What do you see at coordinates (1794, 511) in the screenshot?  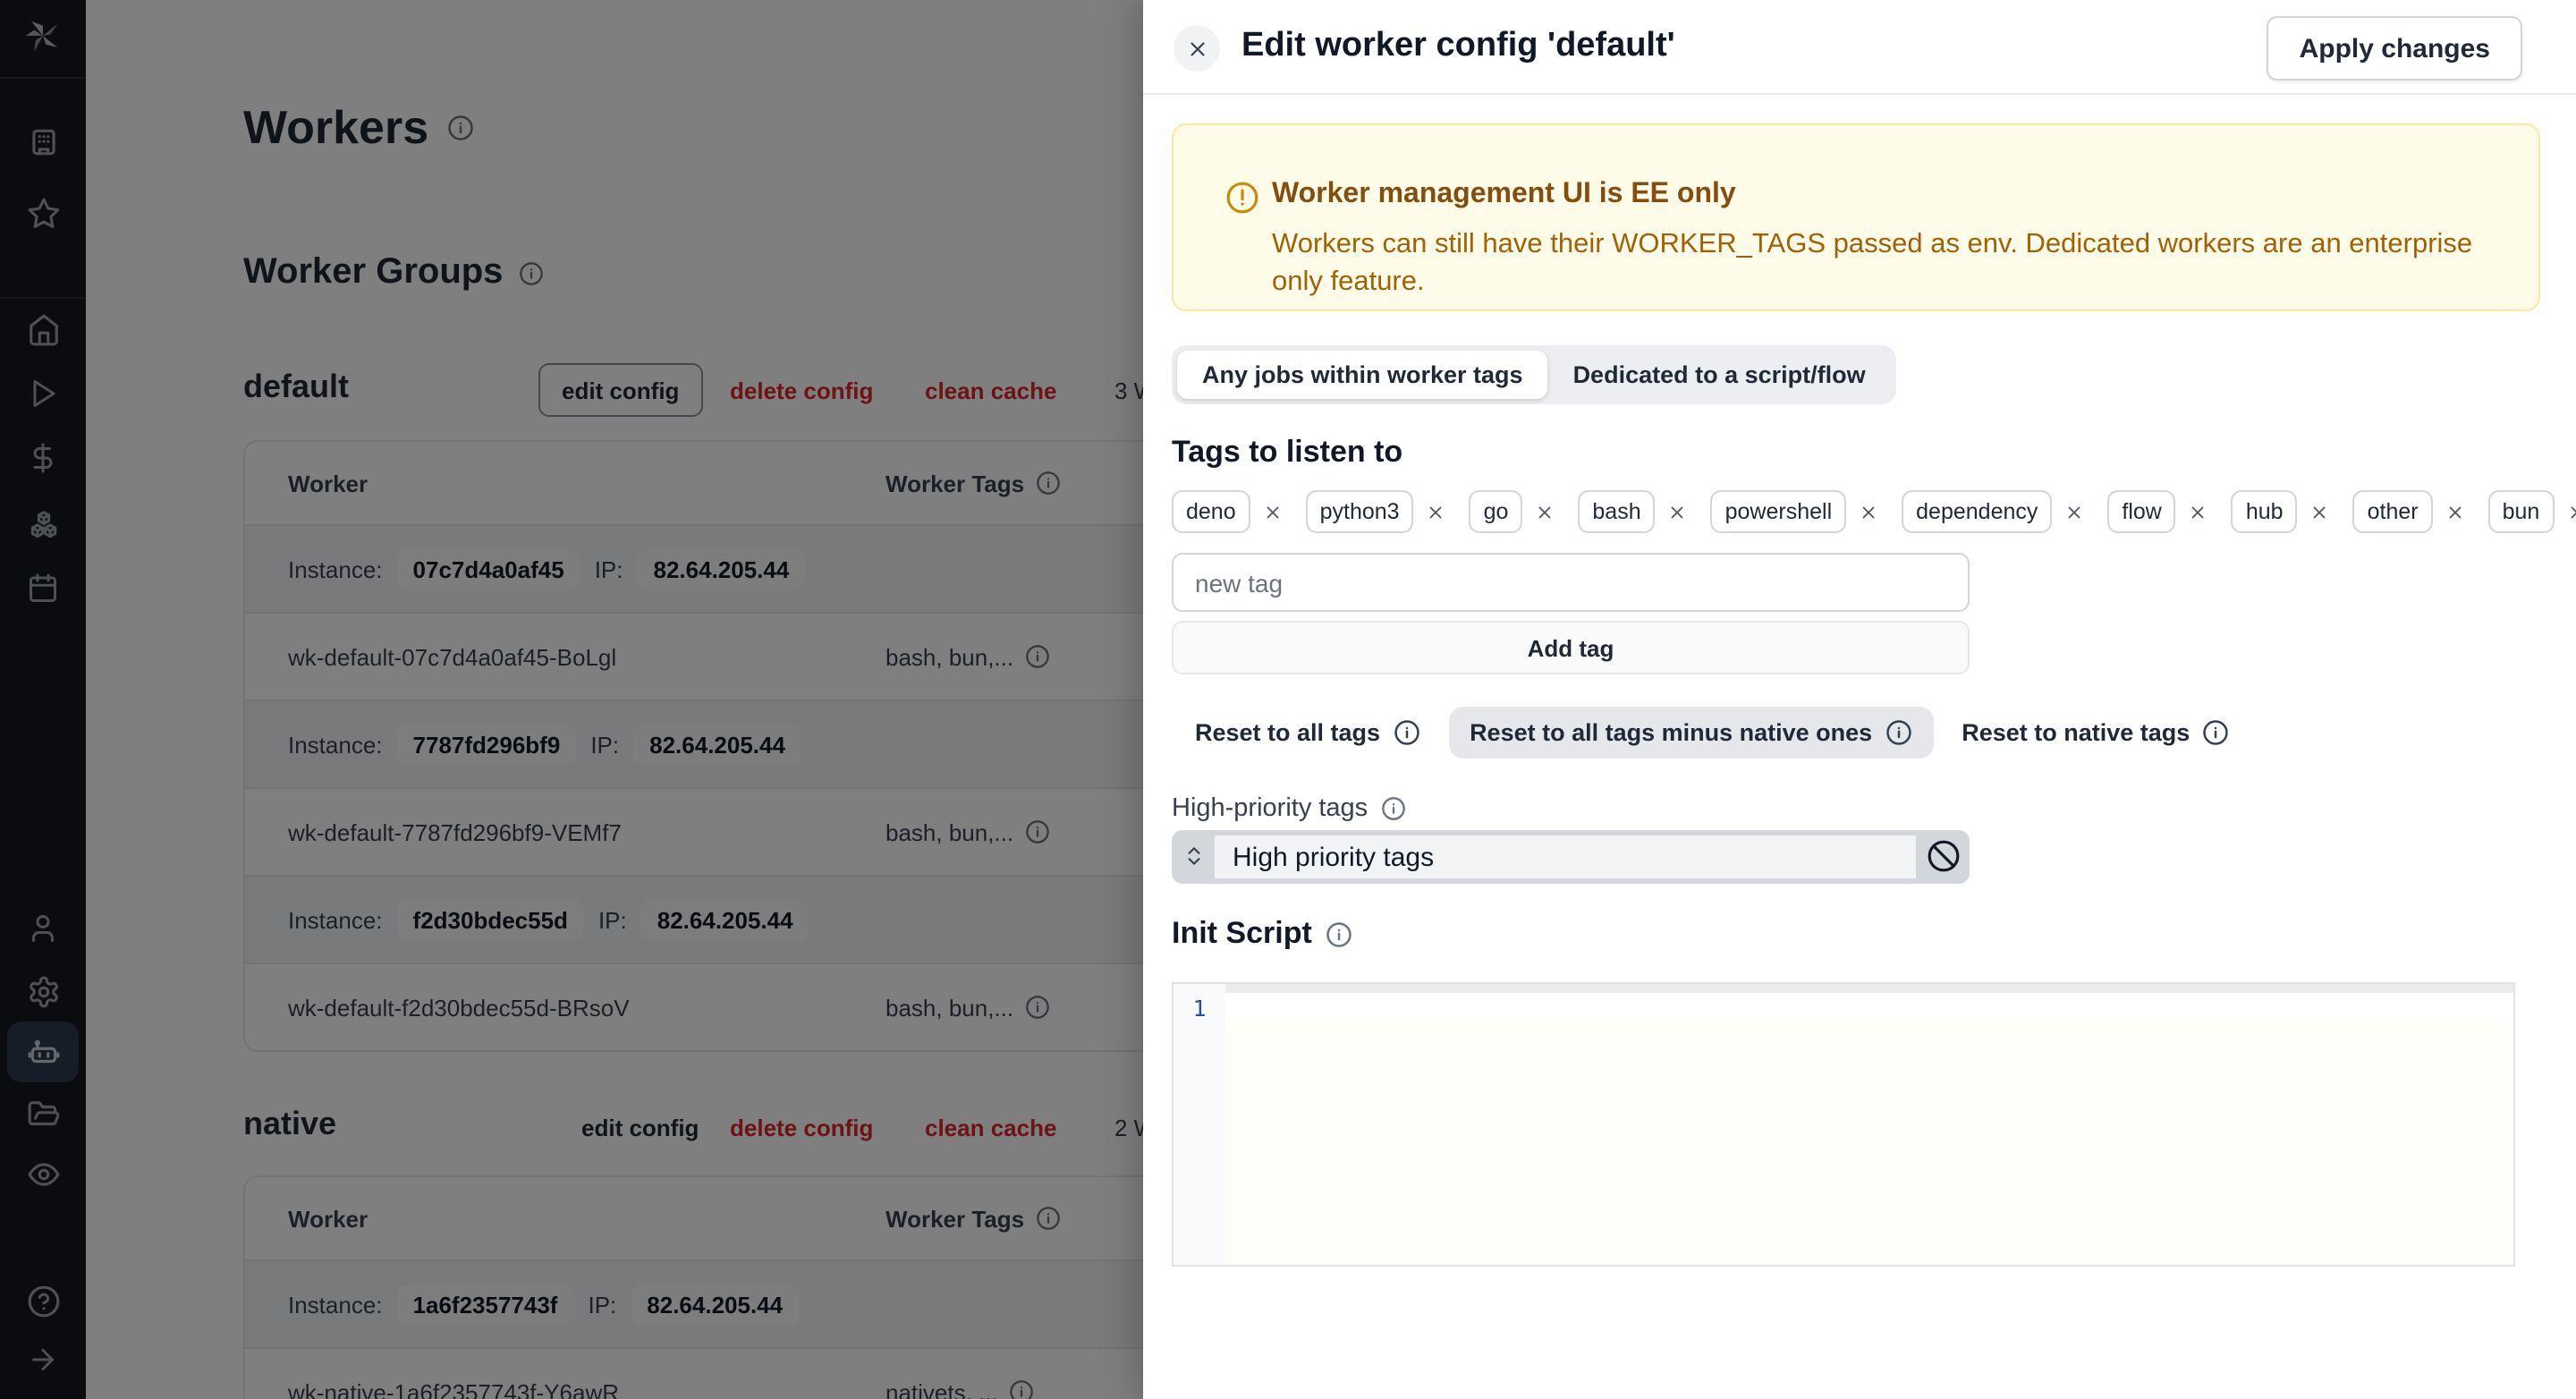 I see `tag-chip: powershell` at bounding box center [1794, 511].